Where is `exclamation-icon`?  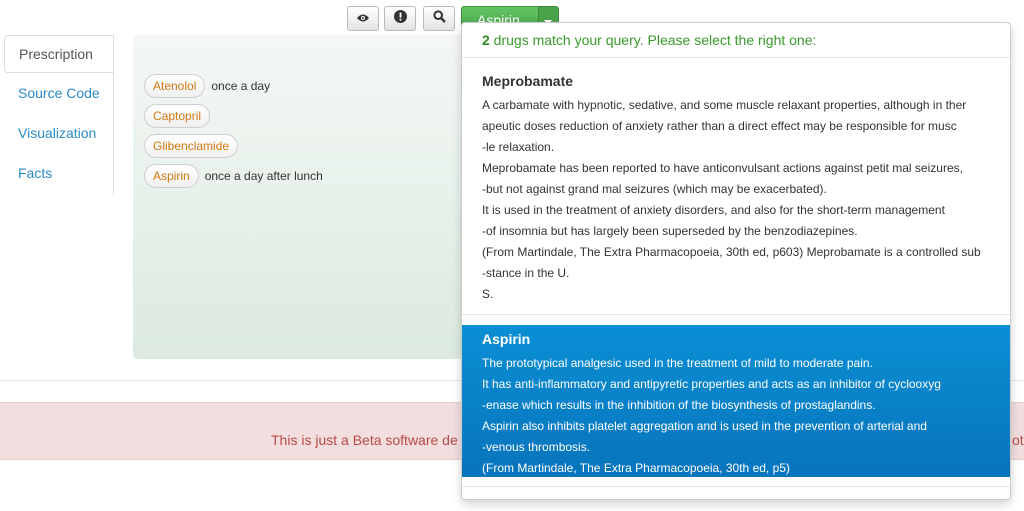 exclamation-icon is located at coordinates (400, 18).